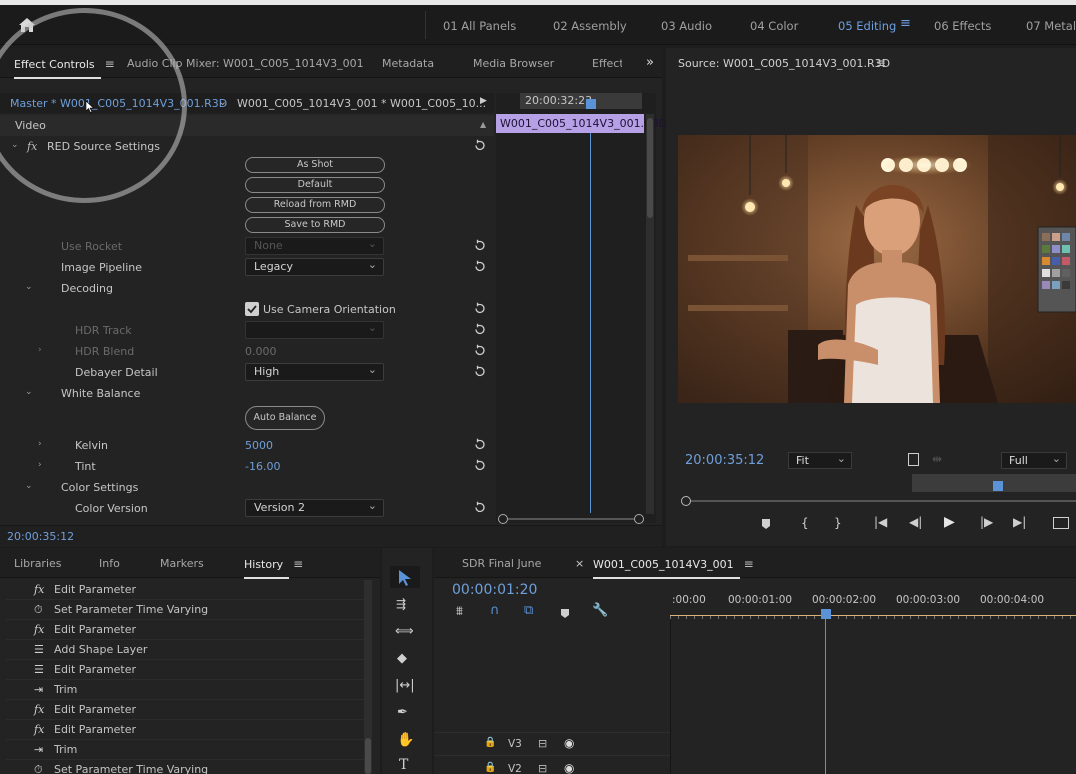 The height and width of the screenshot is (774, 1076). What do you see at coordinates (986, 522) in the screenshot?
I see `step-forward-icon: |▶` at bounding box center [986, 522].